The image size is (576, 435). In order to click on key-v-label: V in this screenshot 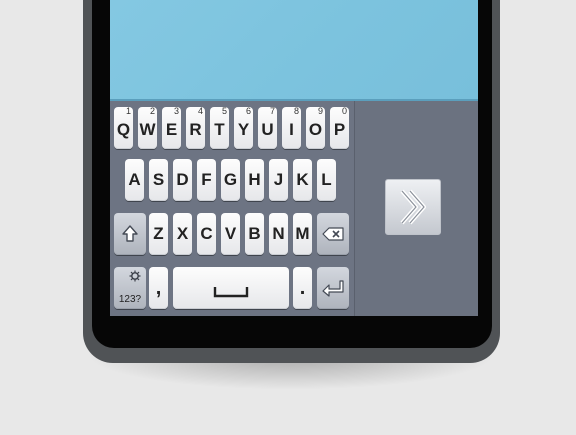, I will do `click(230, 233)`.